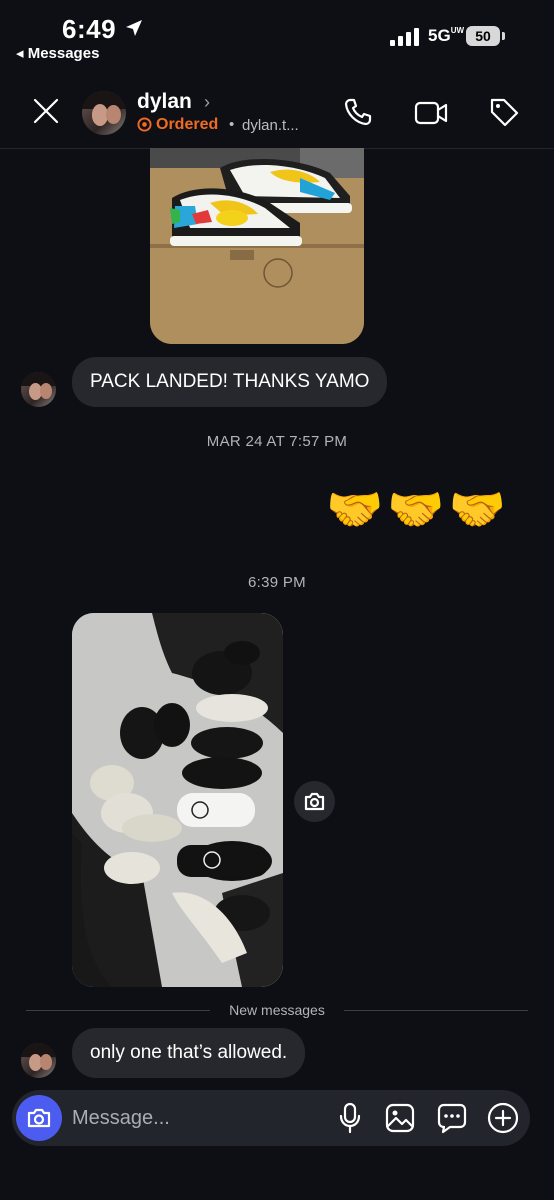 Image resolution: width=554 pixels, height=1200 pixels. I want to click on phone-icon, so click(358, 112).